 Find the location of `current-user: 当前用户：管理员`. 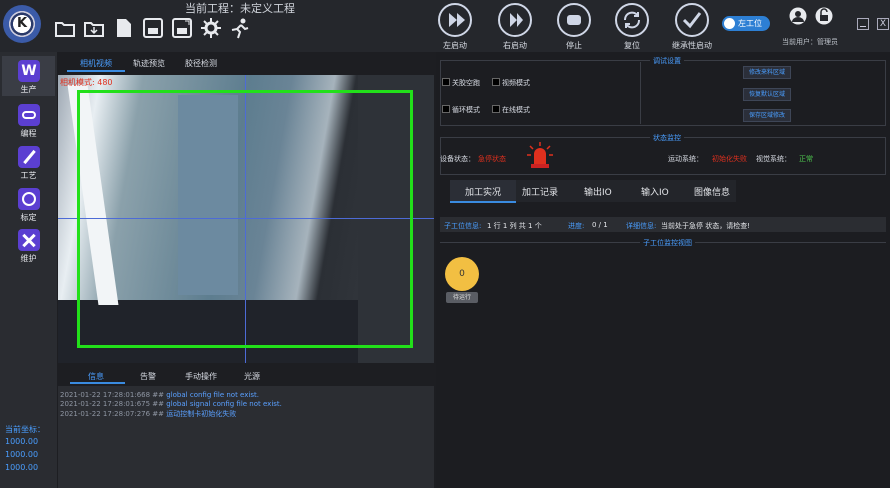

current-user: 当前用户：管理员 is located at coordinates (810, 42).